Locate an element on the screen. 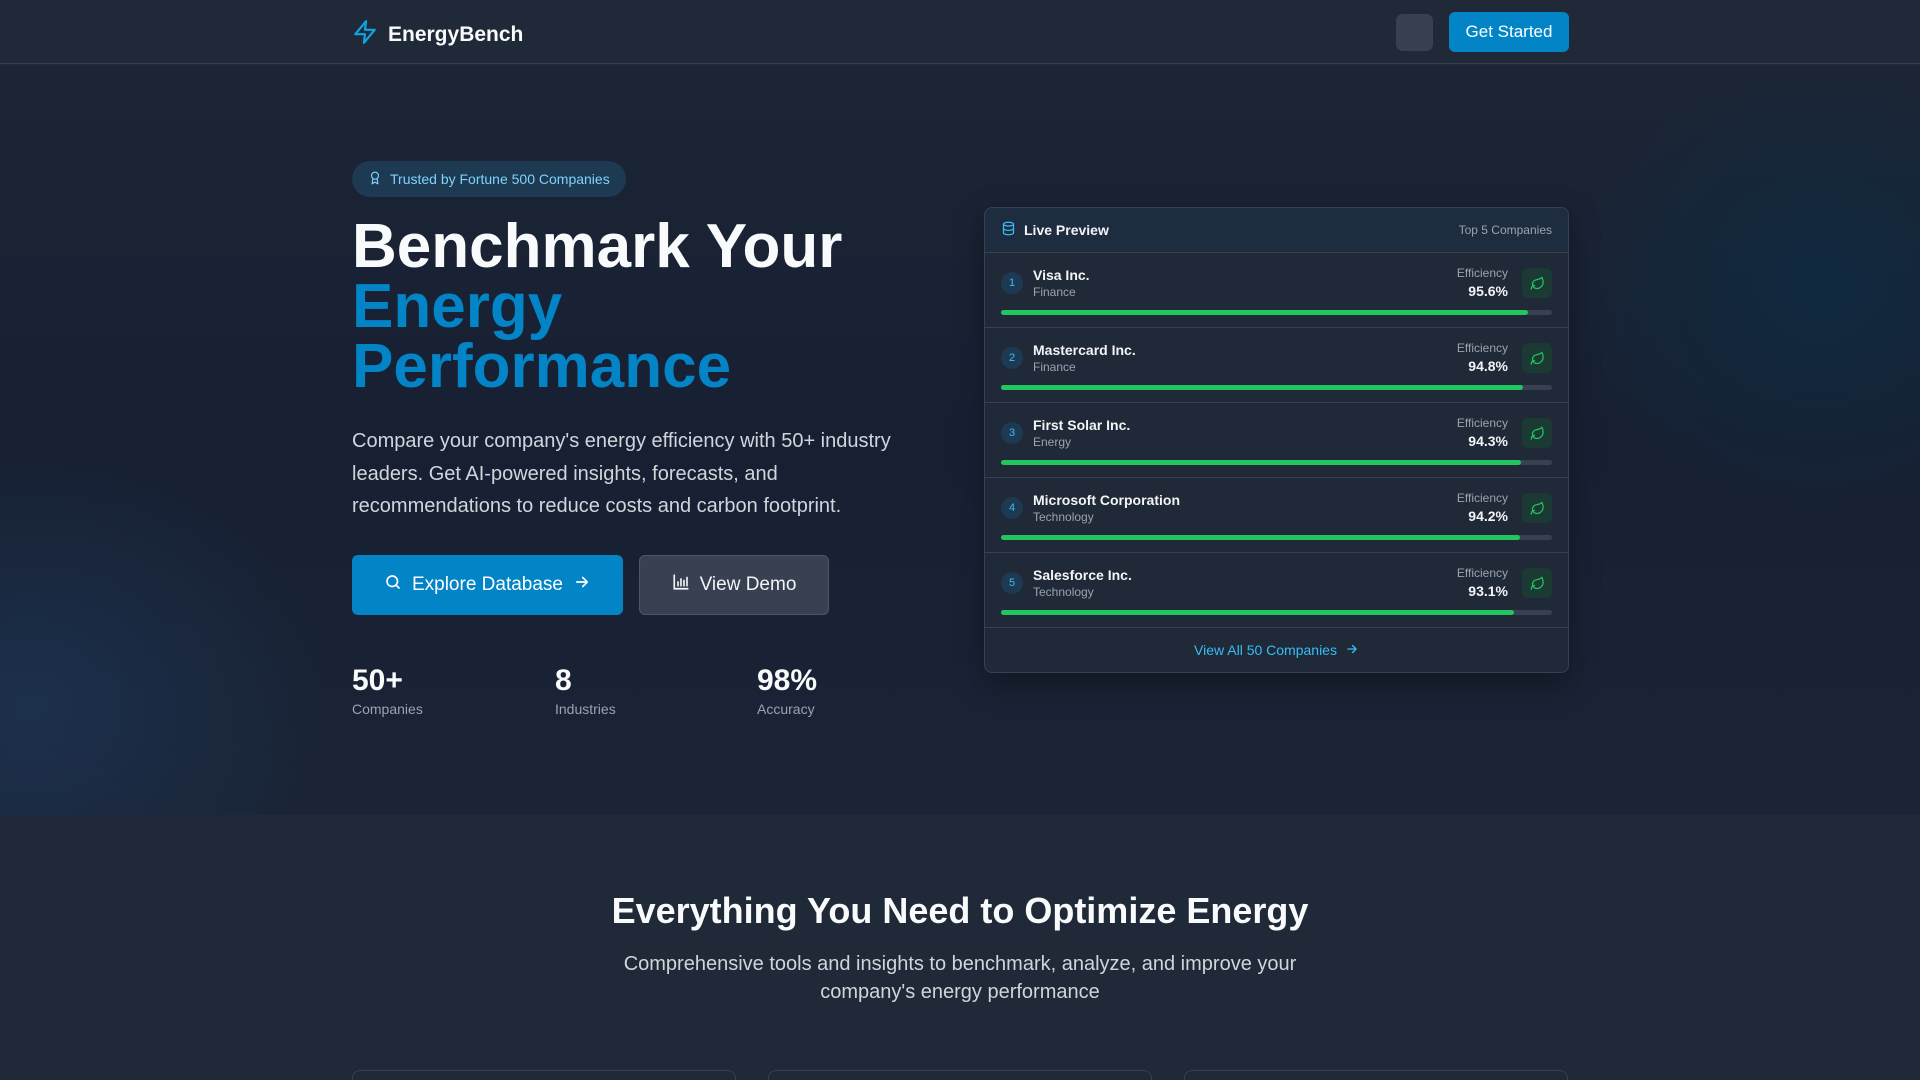 The width and height of the screenshot is (1920, 1080). card-header: Live Preview Top 5 Companies is located at coordinates (1276, 230).